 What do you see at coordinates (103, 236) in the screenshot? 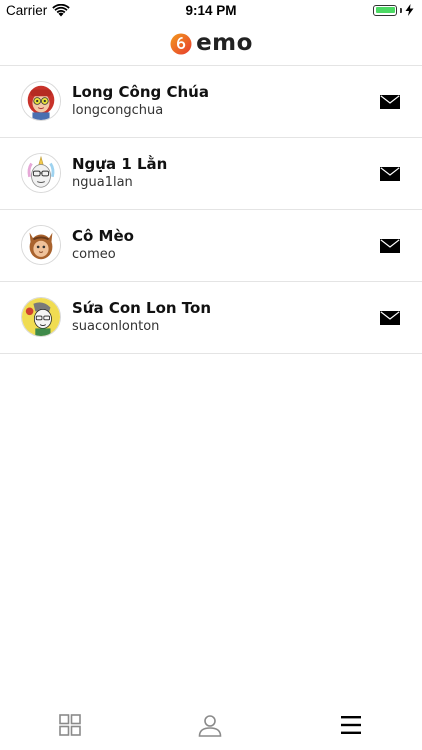
I see `contact-name: Cô Mèo` at bounding box center [103, 236].